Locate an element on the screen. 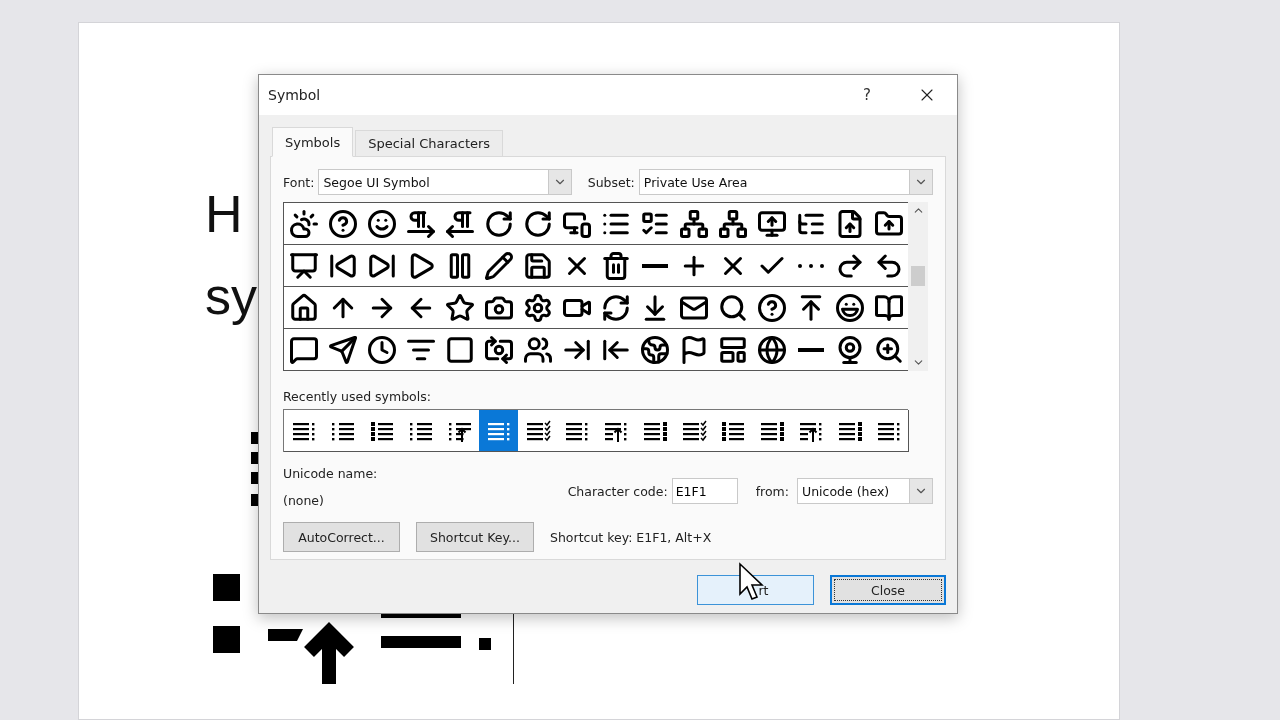  subset-dropdown: Private Use Area is located at coordinates (785, 182).